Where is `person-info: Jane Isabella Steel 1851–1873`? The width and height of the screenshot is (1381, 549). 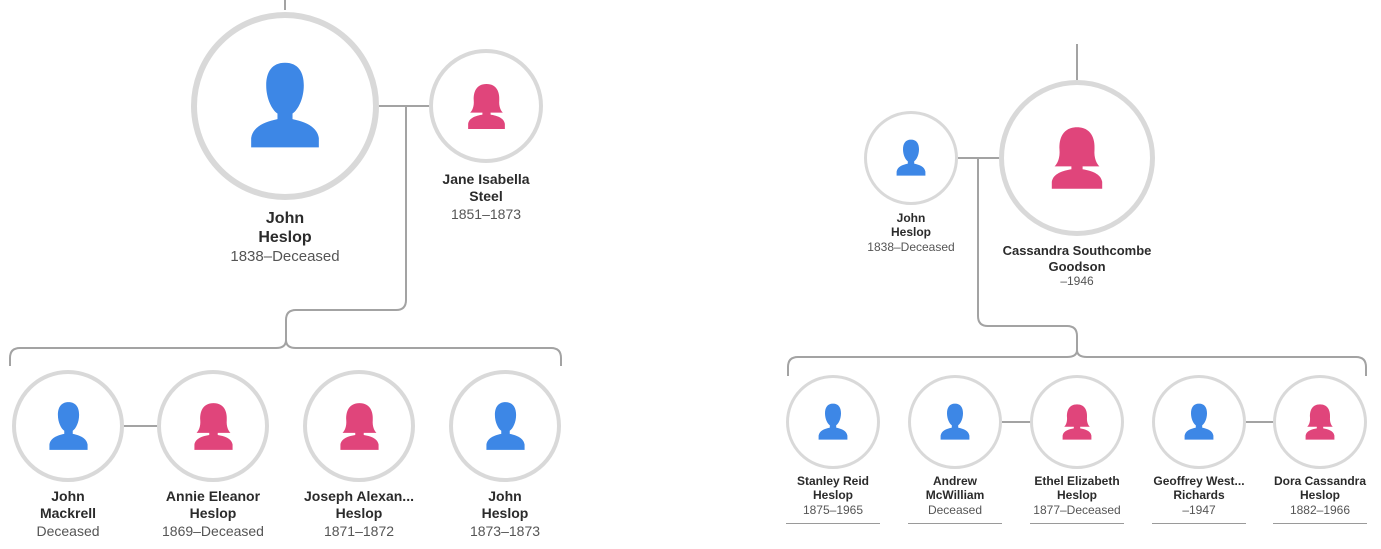
person-info: Jane Isabella Steel 1851–1873 is located at coordinates (486, 197).